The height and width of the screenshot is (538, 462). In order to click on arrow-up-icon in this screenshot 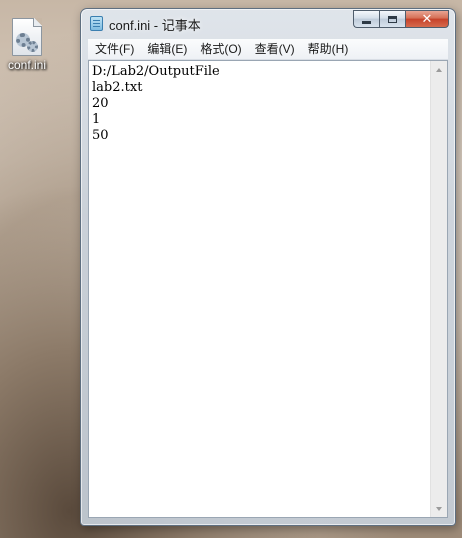, I will do `click(439, 69)`.